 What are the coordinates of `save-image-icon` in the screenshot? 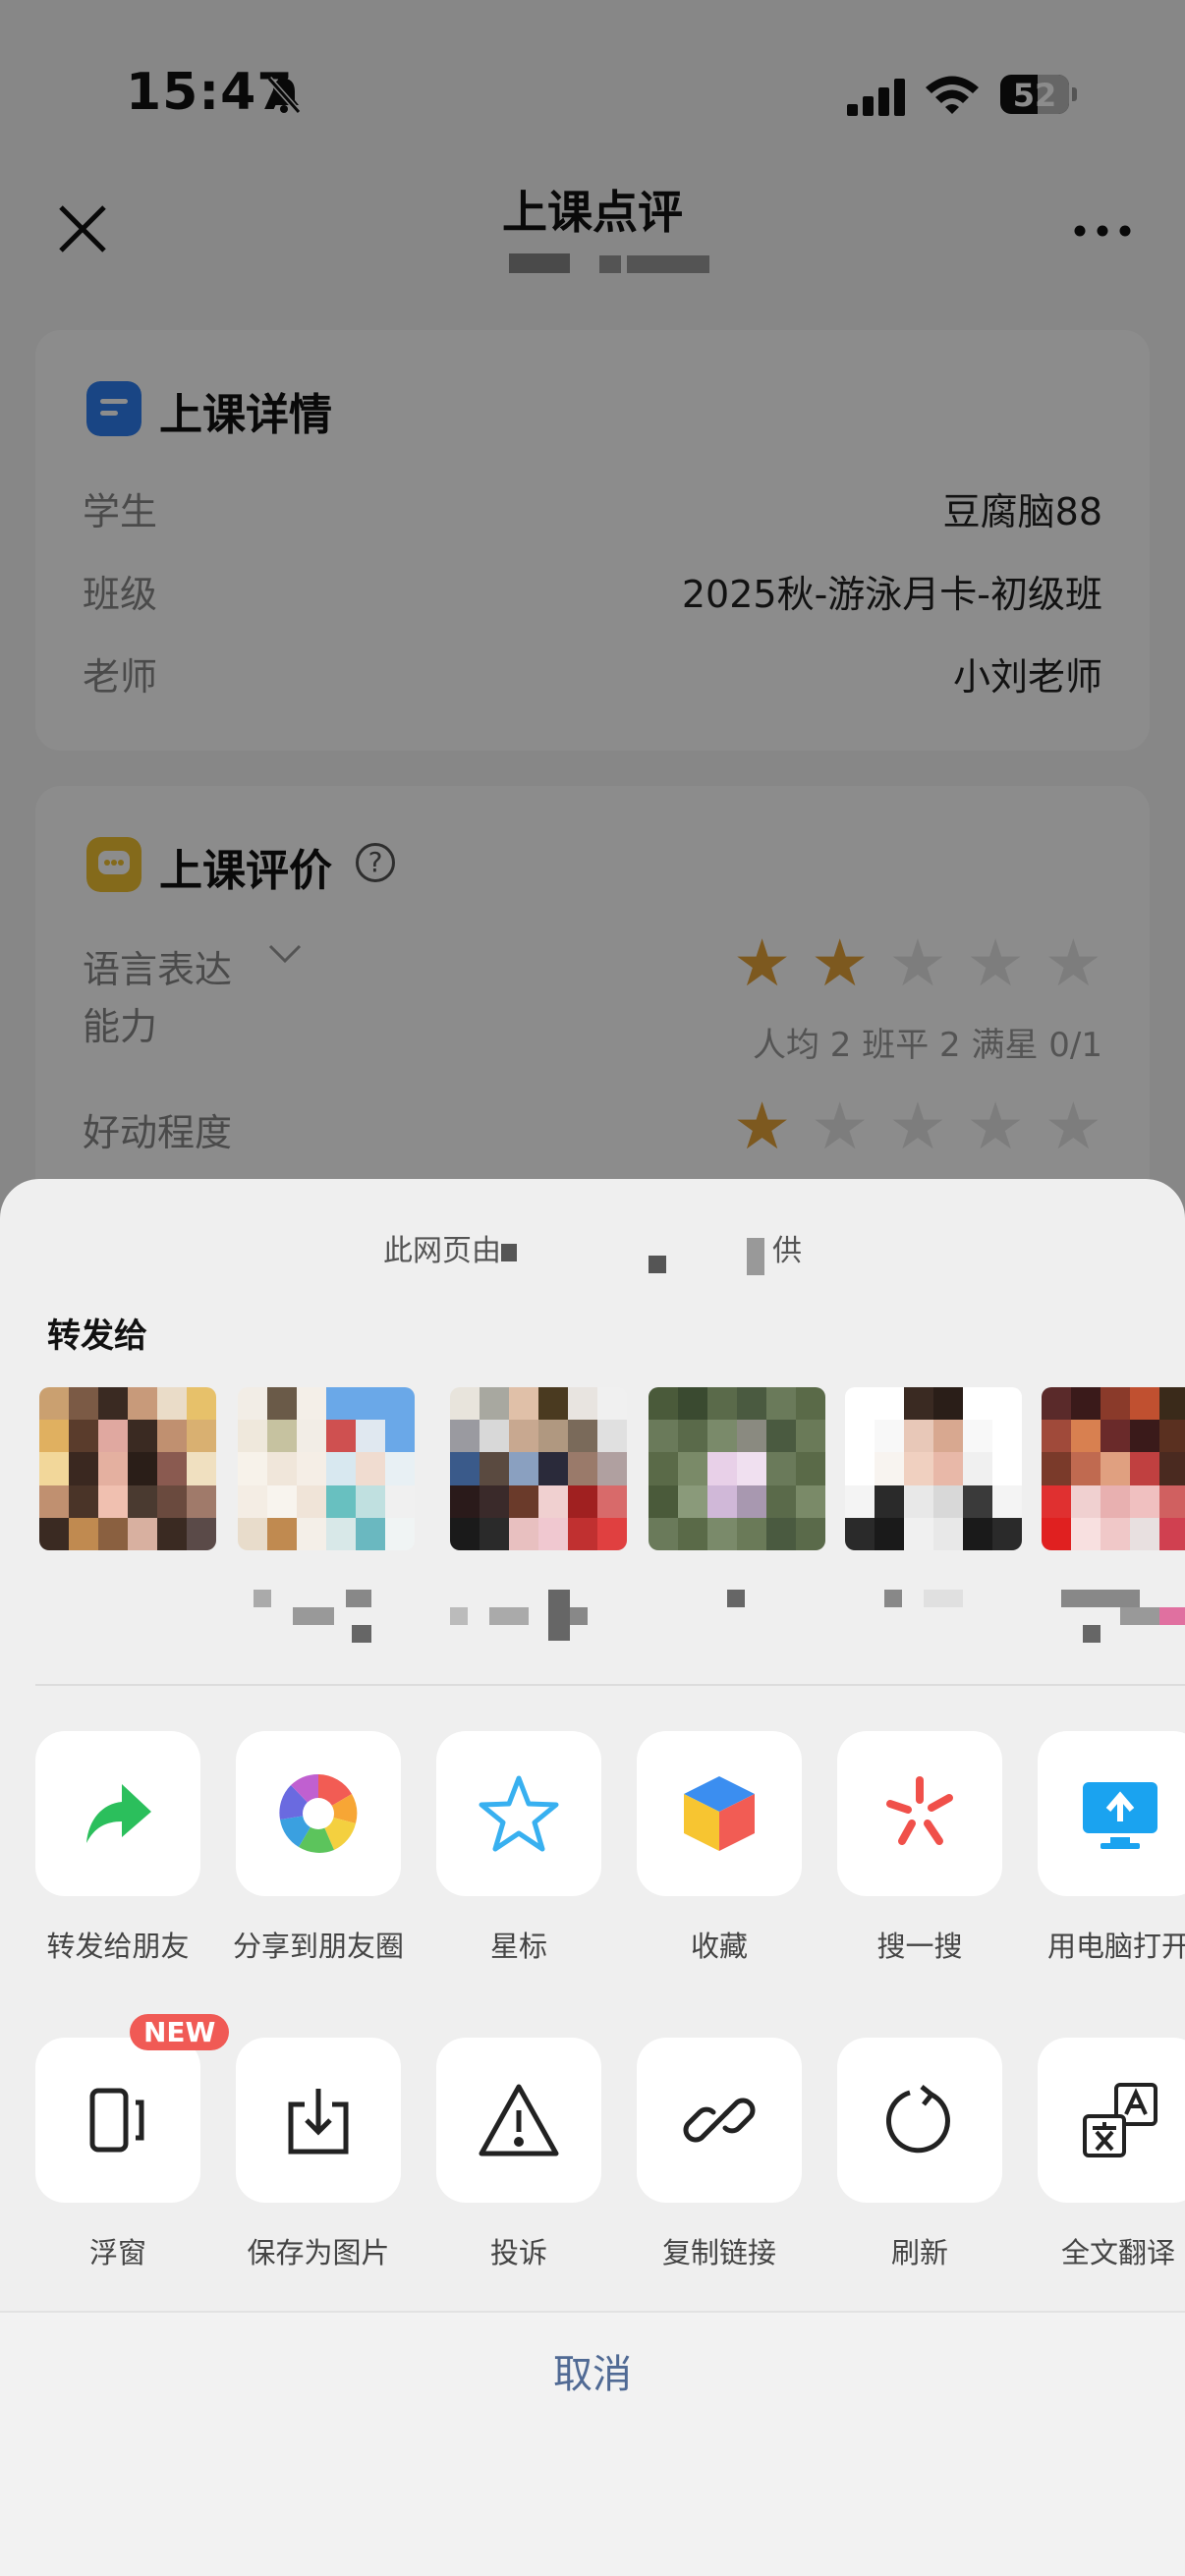 It's located at (319, 2120).